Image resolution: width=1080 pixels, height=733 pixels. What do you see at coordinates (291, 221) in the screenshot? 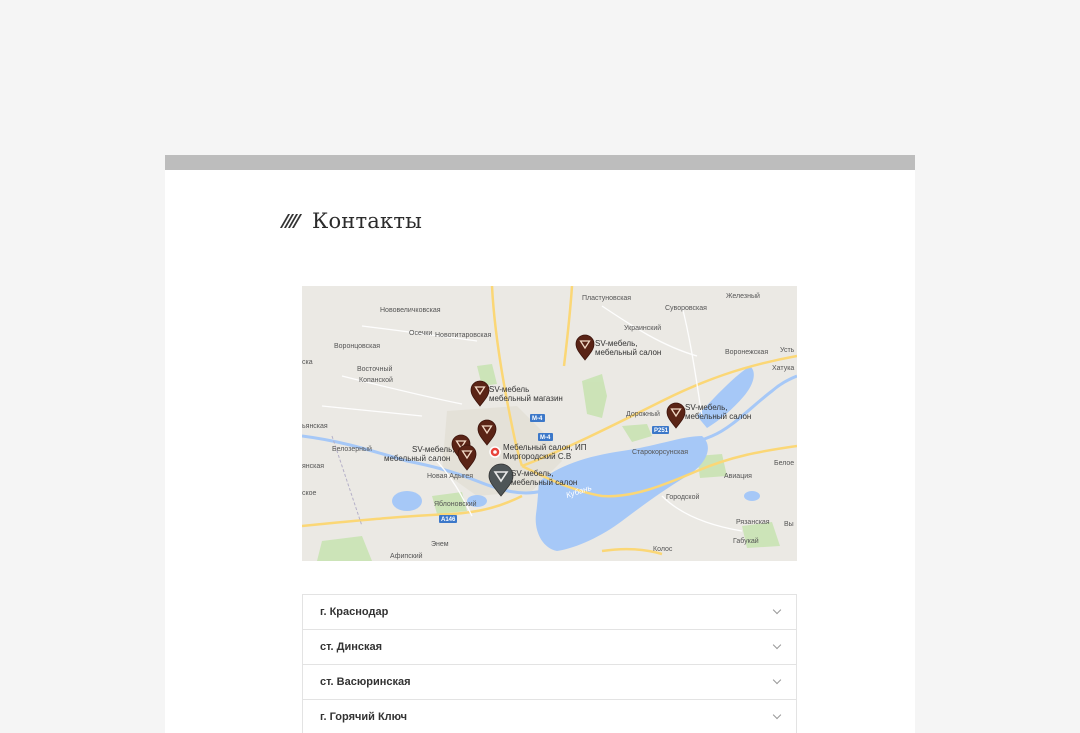
I see `stripes-icon` at bounding box center [291, 221].